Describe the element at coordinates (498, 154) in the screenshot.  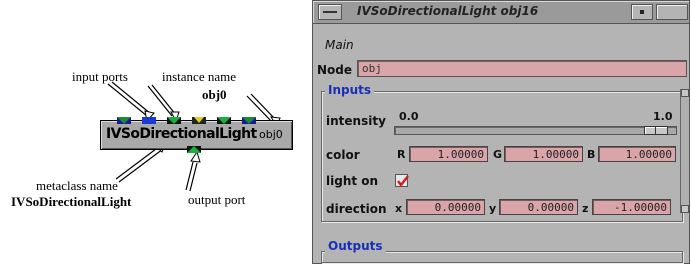
I see `color-g-label: G` at that location.